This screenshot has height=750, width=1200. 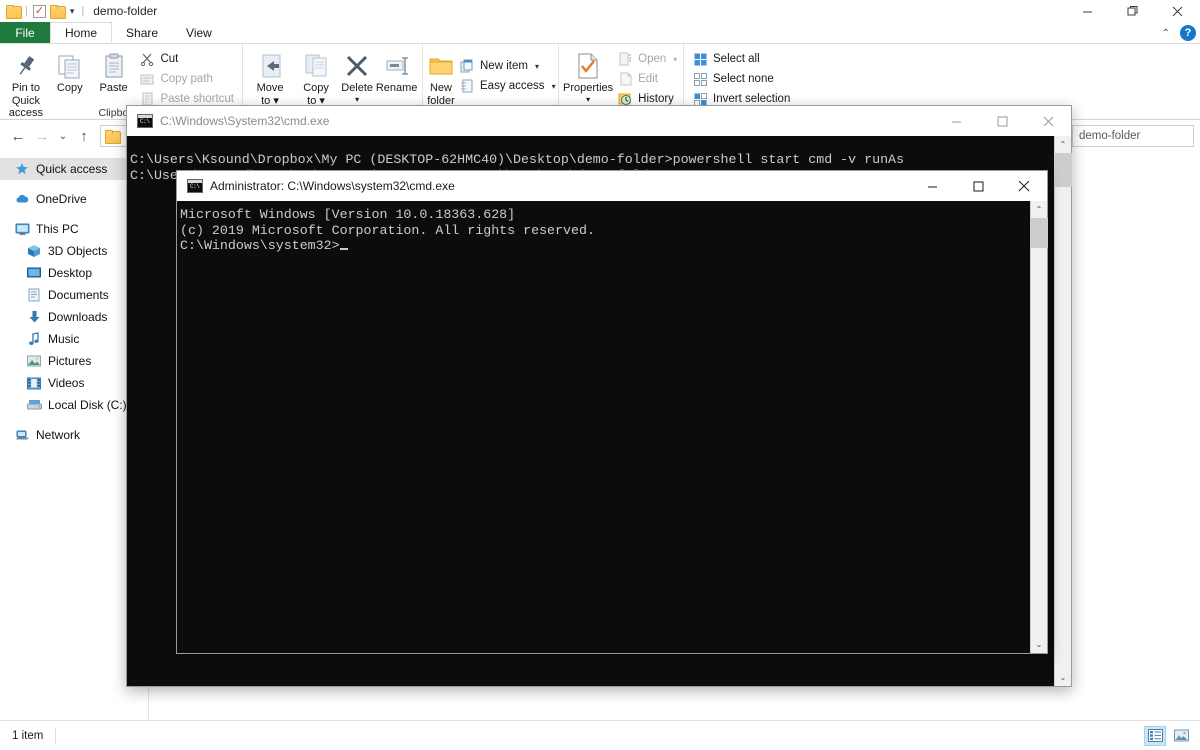 I want to click on paste-icon, so click(x=114, y=66).